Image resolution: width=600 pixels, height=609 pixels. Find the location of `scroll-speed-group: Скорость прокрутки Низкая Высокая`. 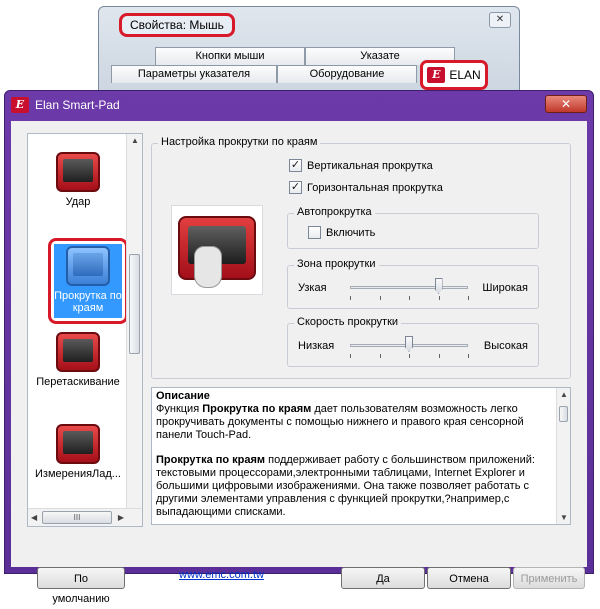

scroll-speed-group: Скорость прокрутки Низкая Высокая is located at coordinates (413, 341).